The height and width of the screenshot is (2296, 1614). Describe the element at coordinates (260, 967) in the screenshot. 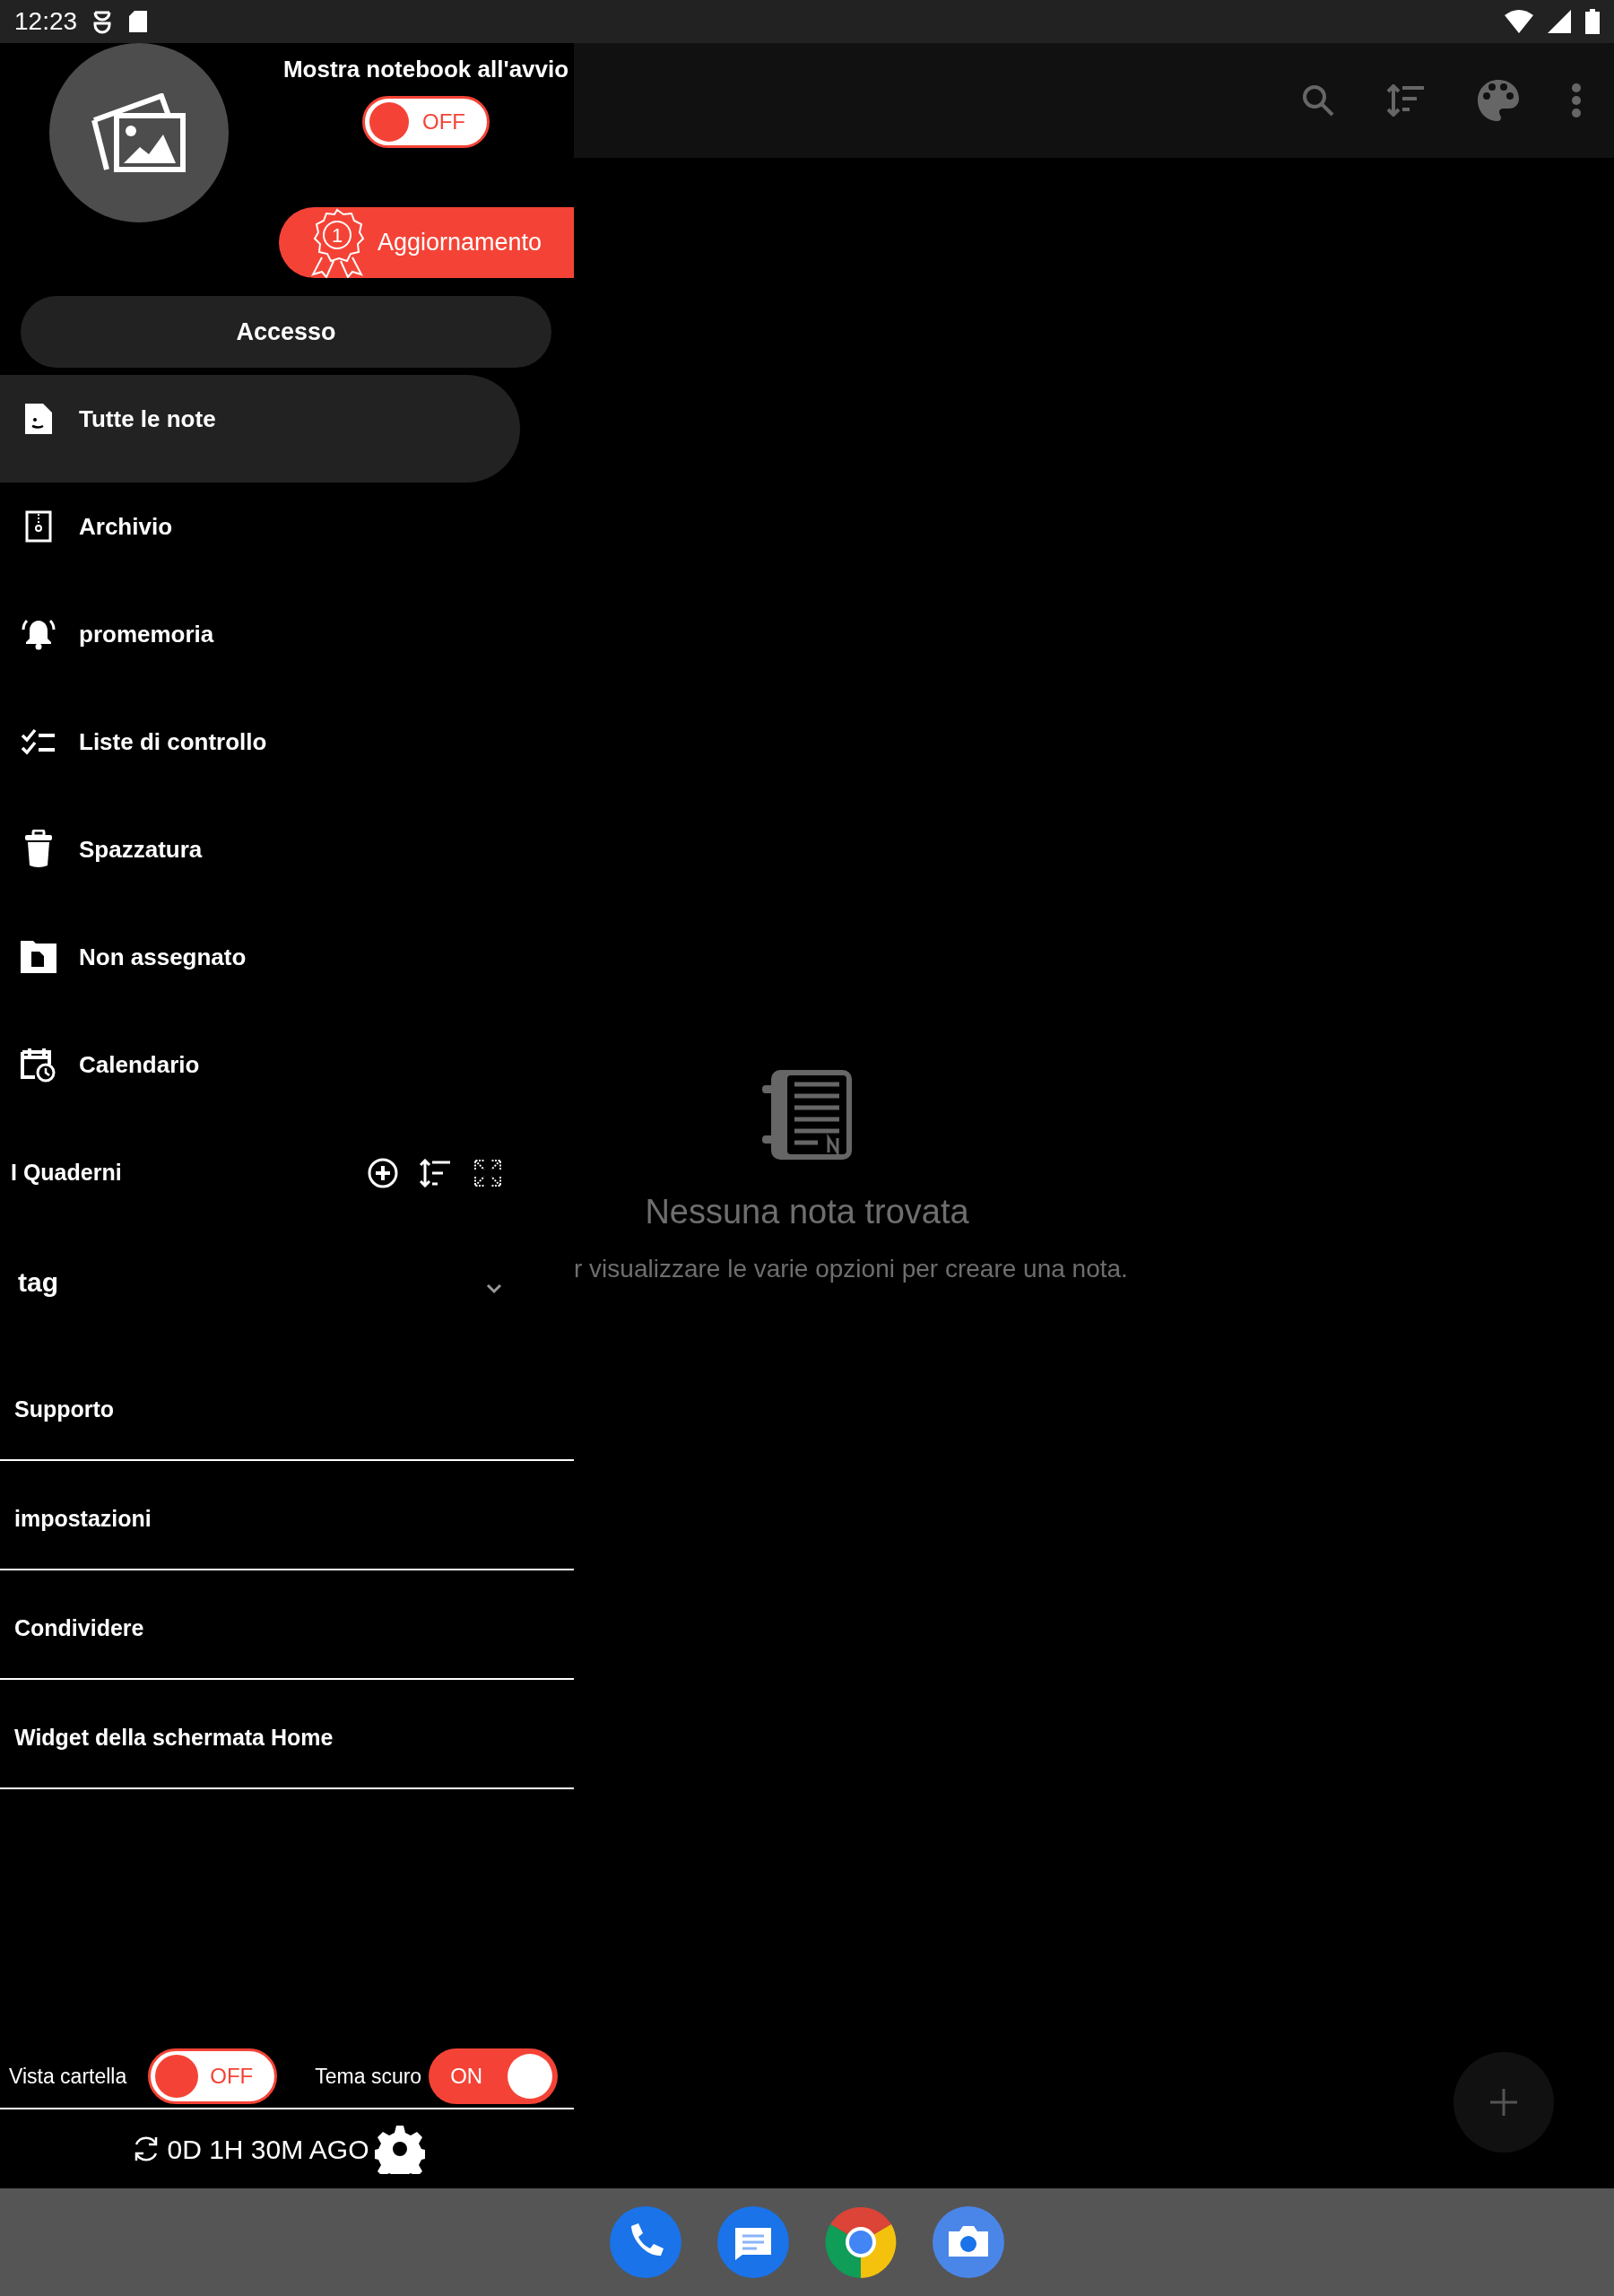

I see `menu-item: Non assegnato` at that location.